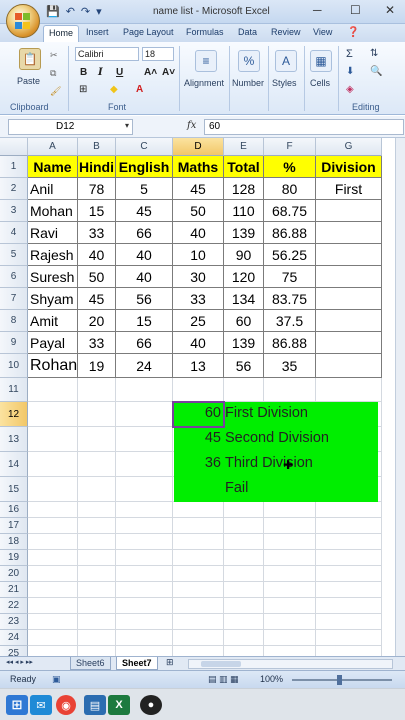 Image resolution: width=405 pixels, height=720 pixels. I want to click on table-cell: 56, so click(144, 299).